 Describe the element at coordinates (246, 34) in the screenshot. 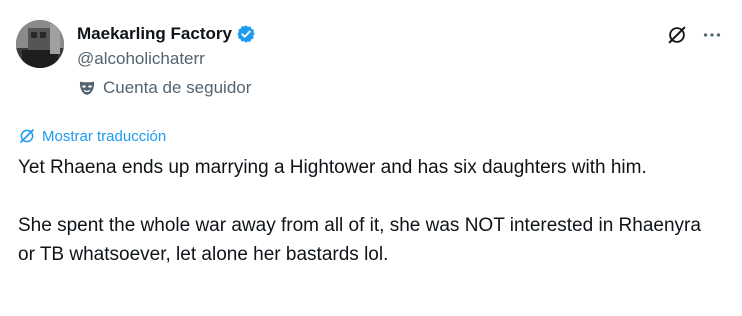

I see `verified-badge-icon` at that location.